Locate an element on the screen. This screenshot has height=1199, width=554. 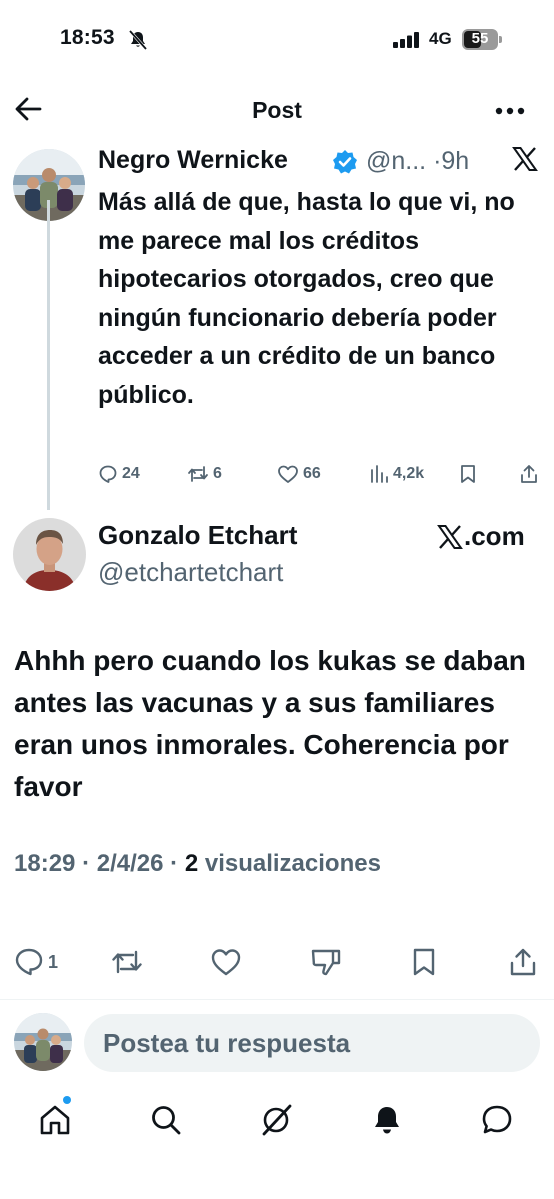
status-time: 18:53 is located at coordinates (87, 37).